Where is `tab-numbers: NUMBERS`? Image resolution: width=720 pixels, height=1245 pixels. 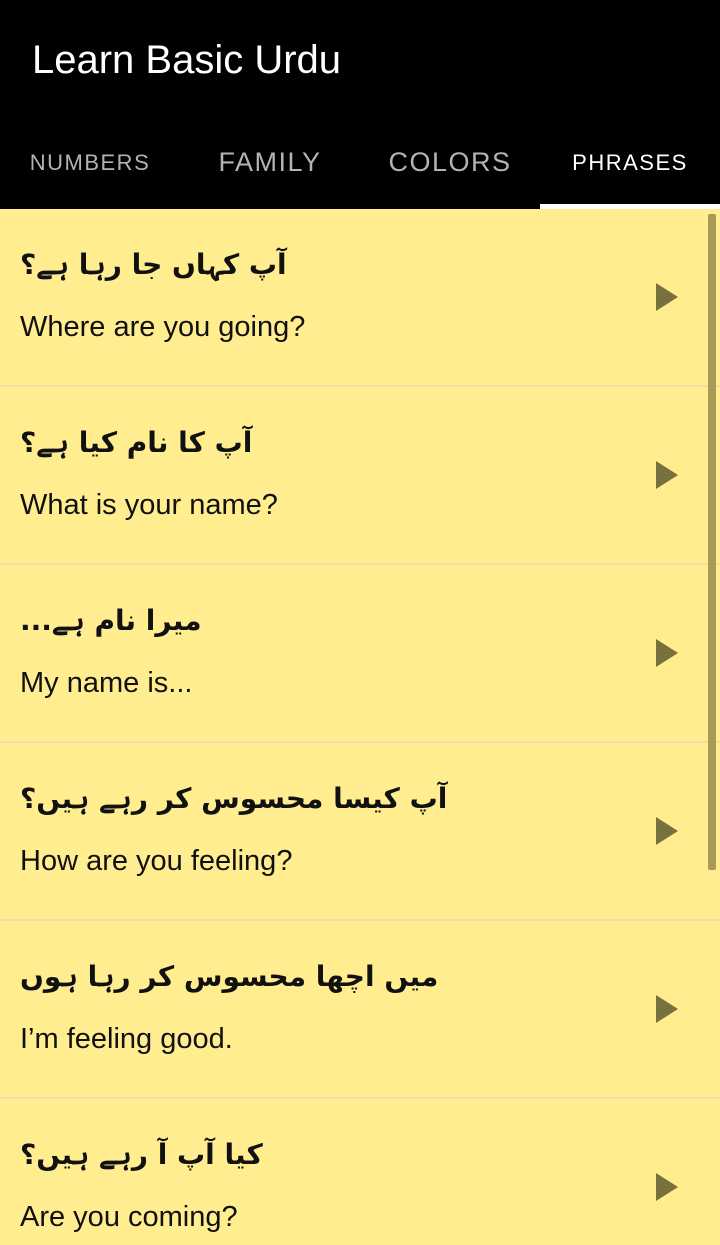 tab-numbers: NUMBERS is located at coordinates (90, 162).